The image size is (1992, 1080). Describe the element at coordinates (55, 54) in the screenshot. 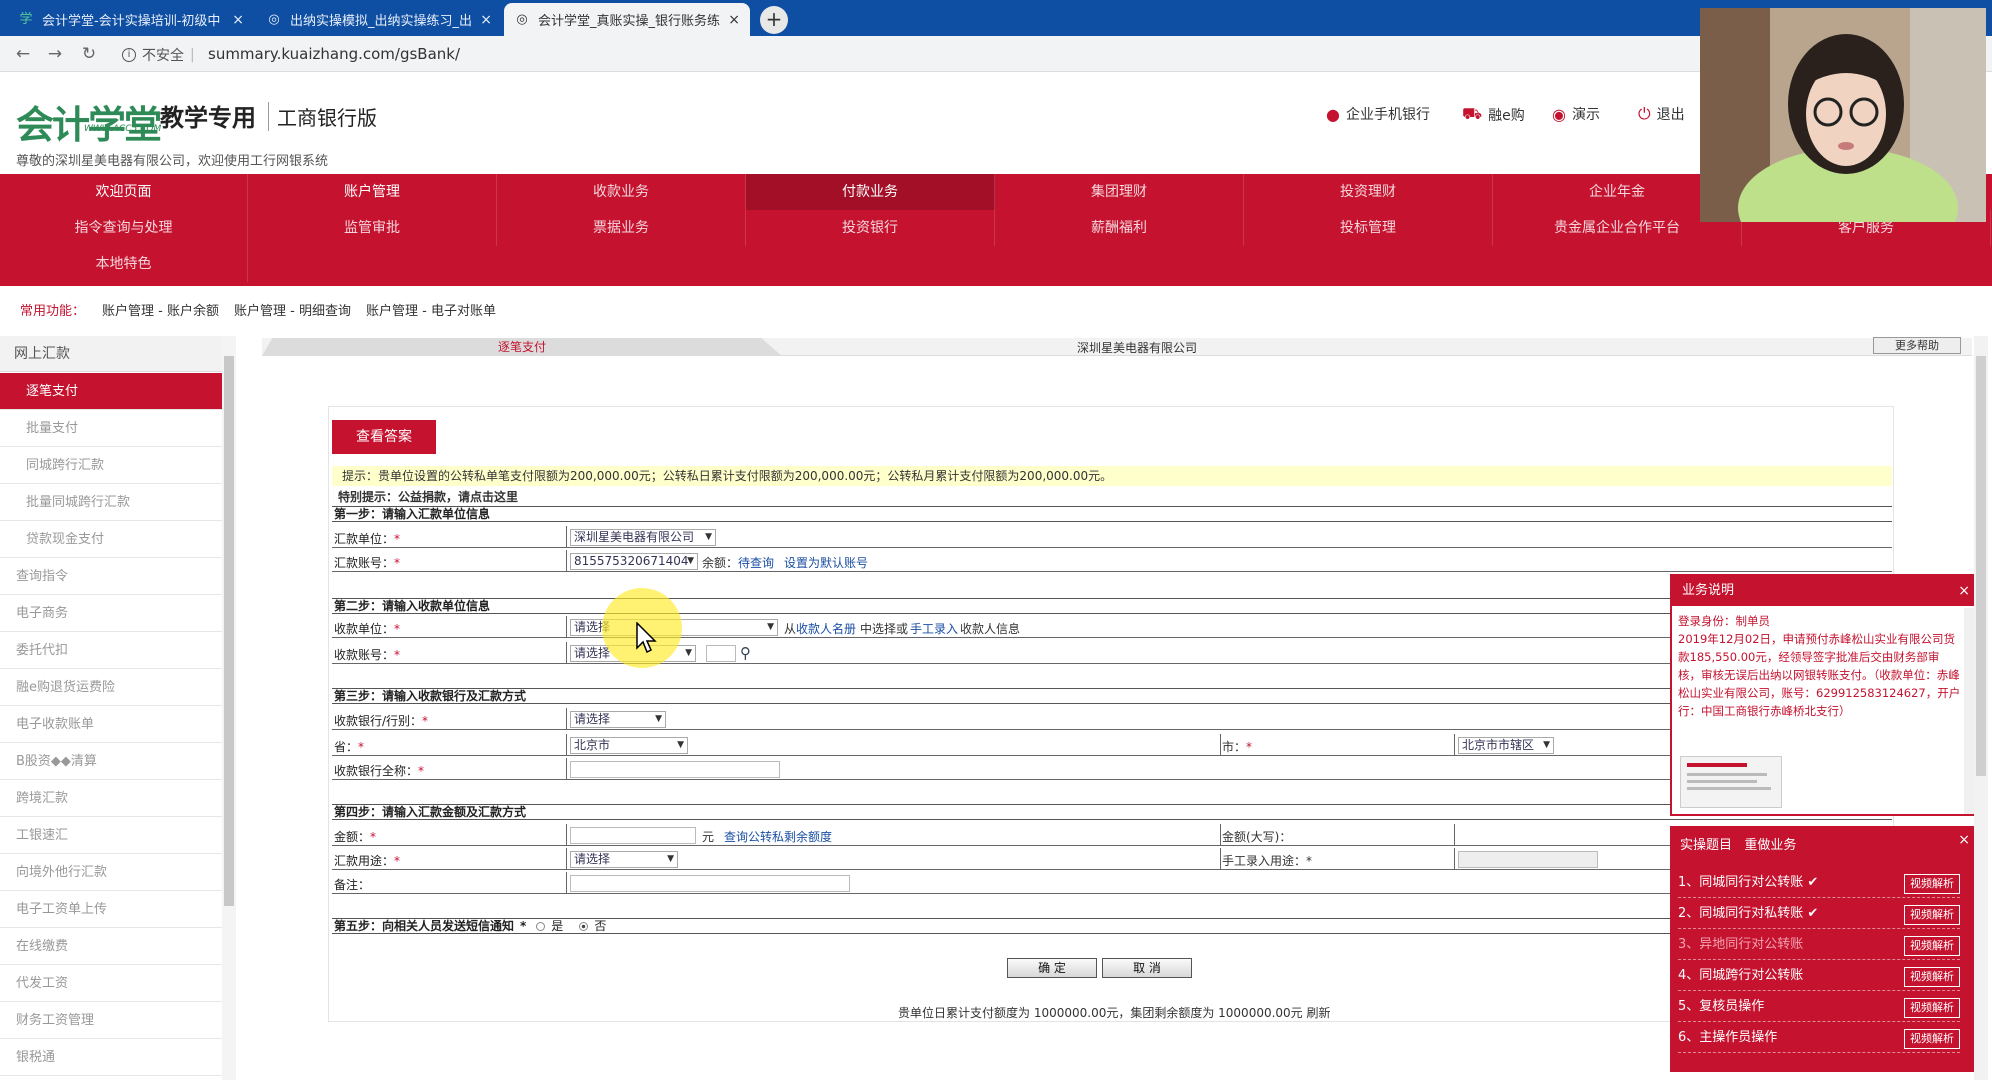

I see `forward-icon: →` at that location.